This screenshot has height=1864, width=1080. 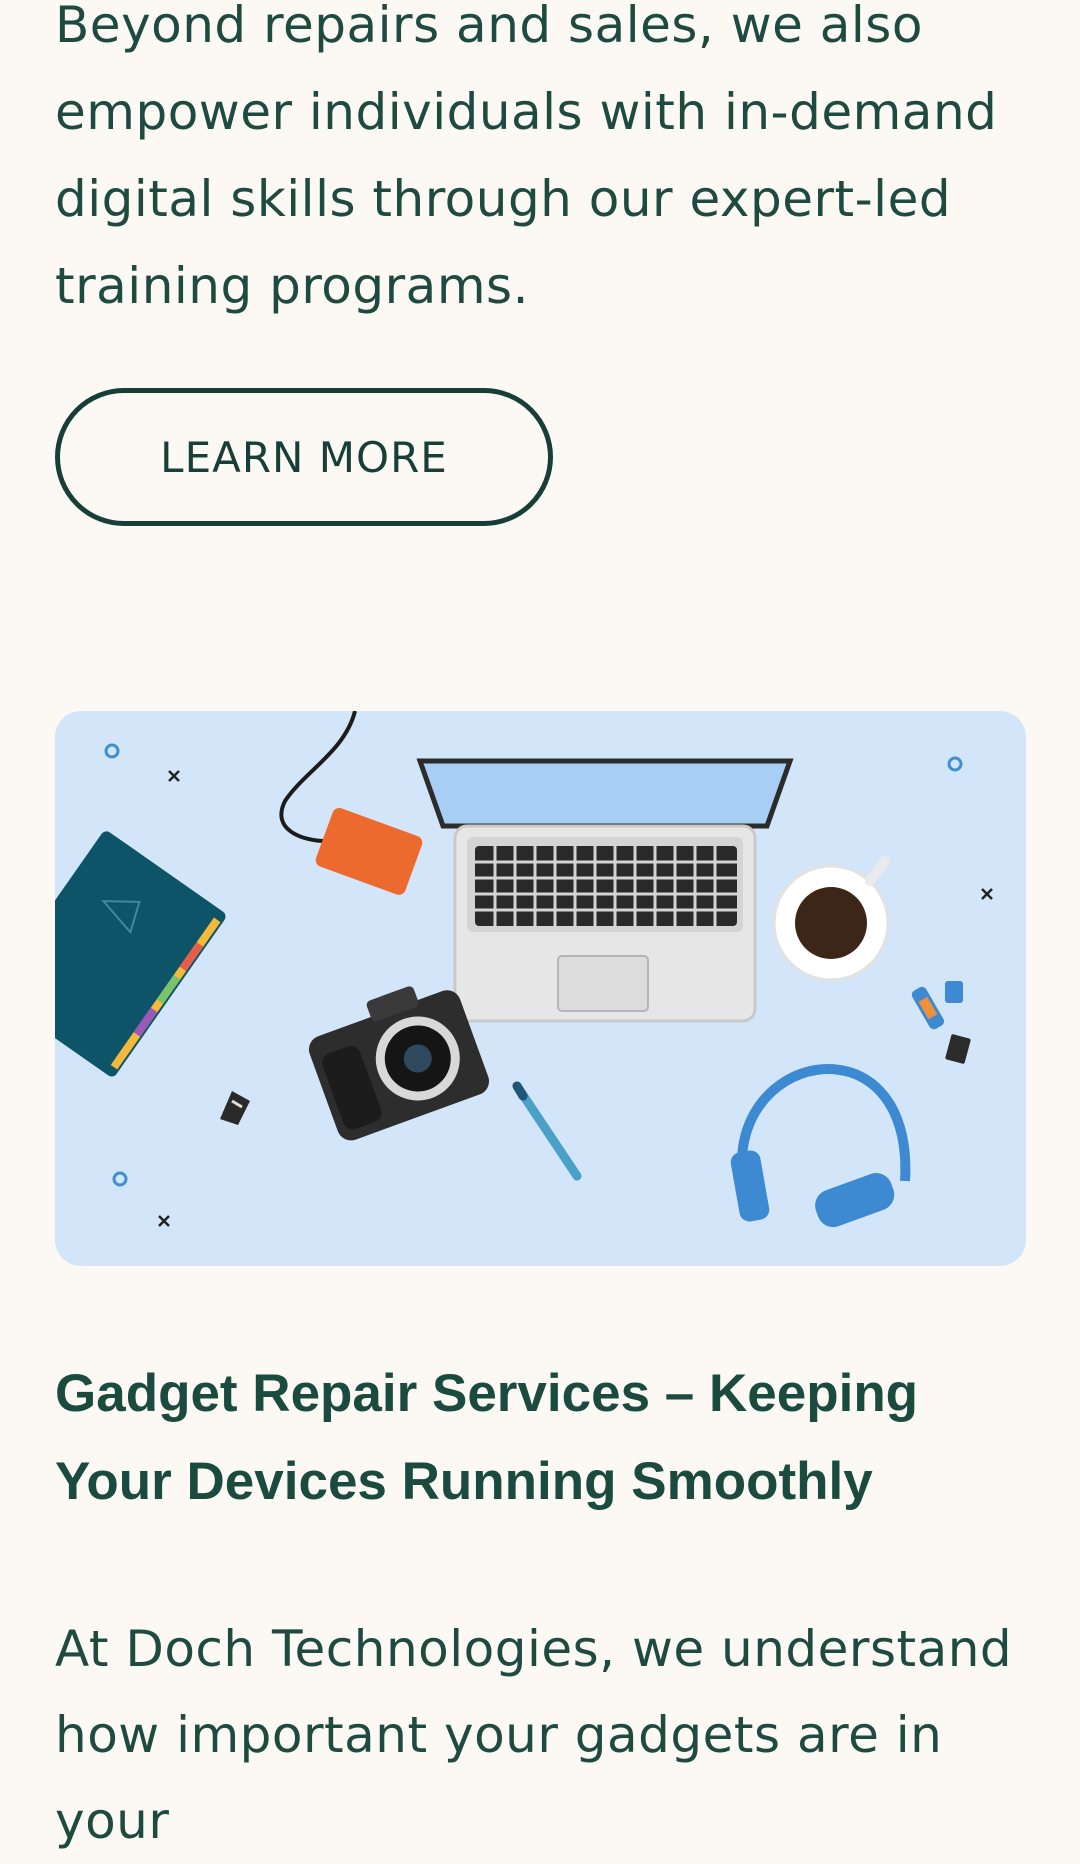 What do you see at coordinates (831, 919) in the screenshot?
I see `coffee-cup-icon` at bounding box center [831, 919].